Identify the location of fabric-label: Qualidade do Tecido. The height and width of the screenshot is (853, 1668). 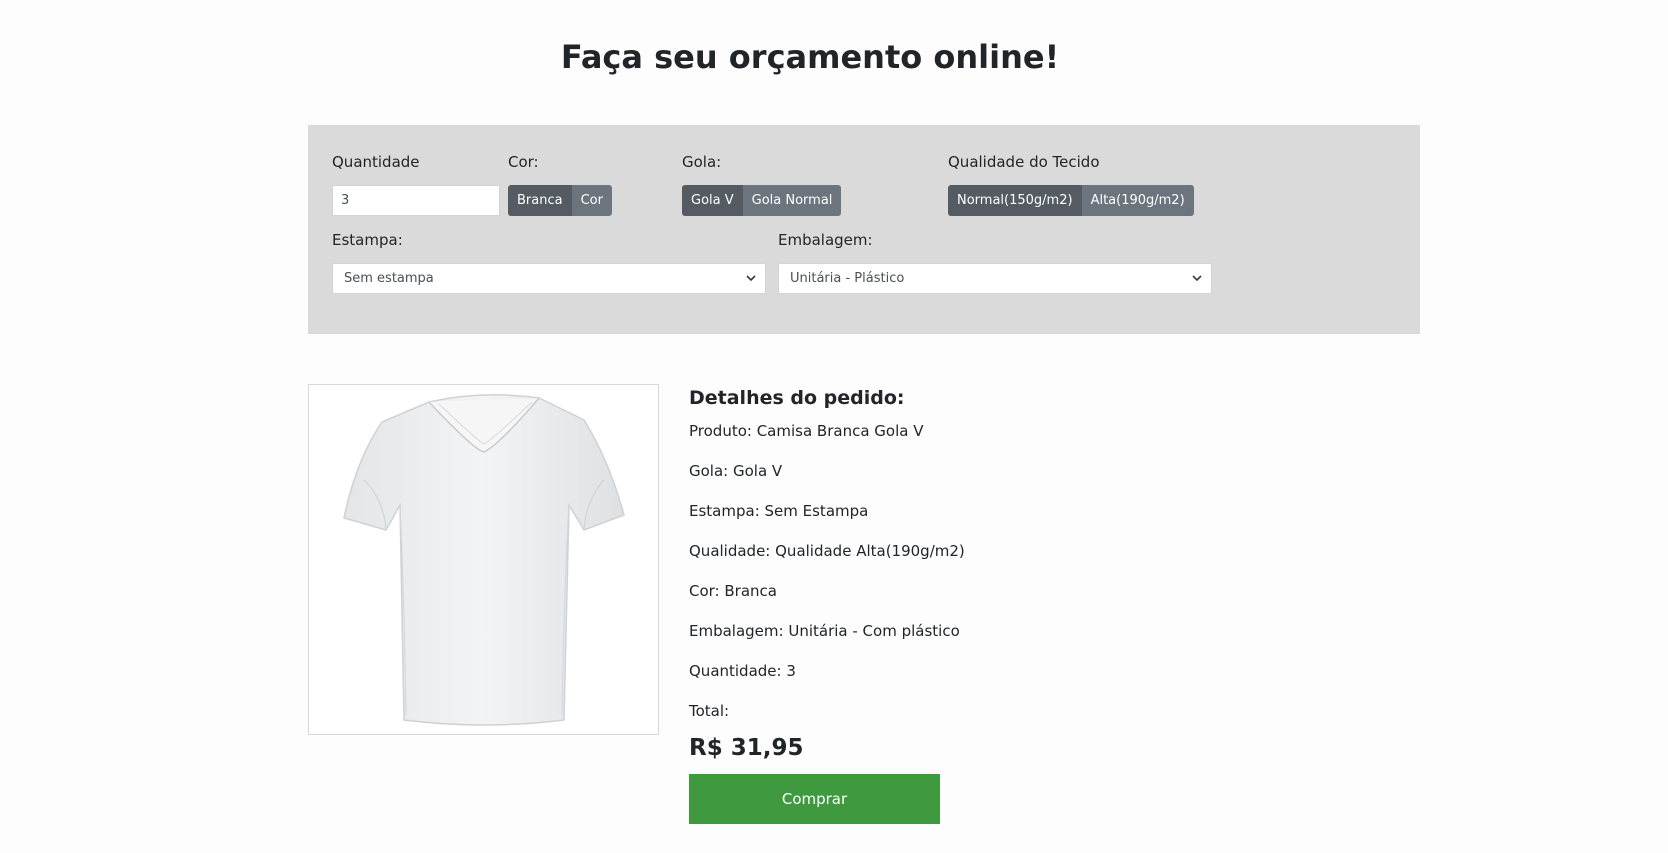
(1024, 162).